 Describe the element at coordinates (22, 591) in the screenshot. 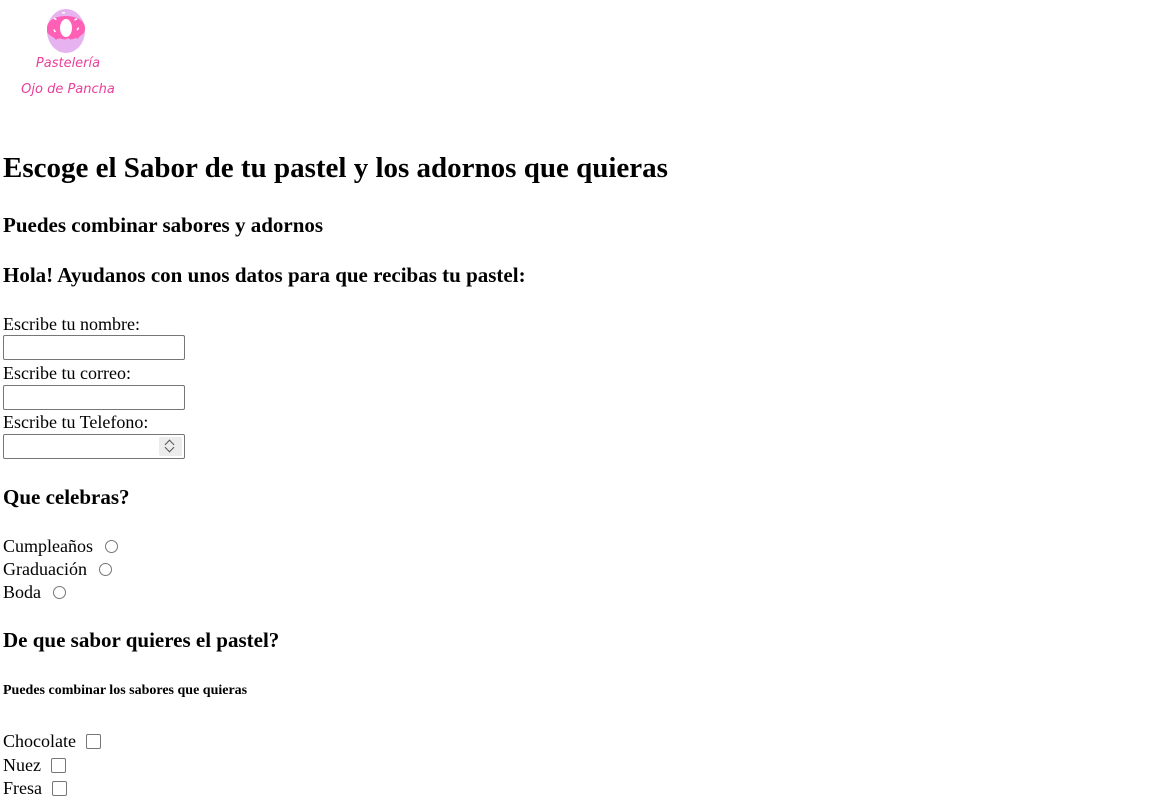

I see `option-label: Boda` at that location.